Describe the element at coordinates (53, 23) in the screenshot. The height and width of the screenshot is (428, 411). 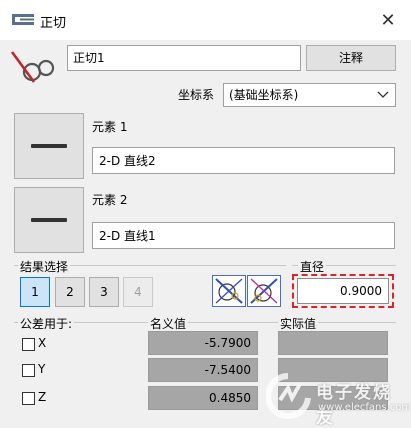
I see `window-title: 正切` at that location.